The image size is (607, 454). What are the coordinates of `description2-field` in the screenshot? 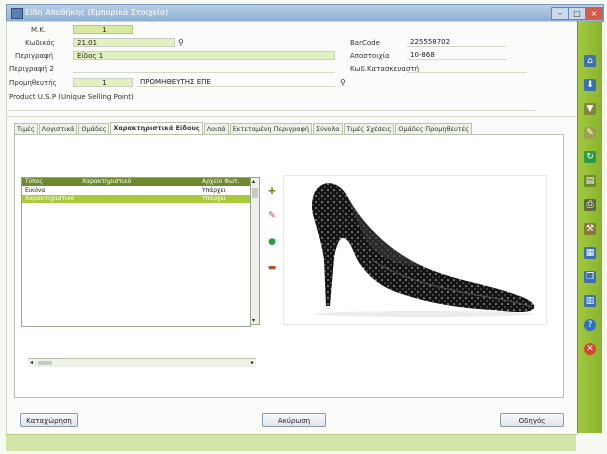 It's located at (204, 68).